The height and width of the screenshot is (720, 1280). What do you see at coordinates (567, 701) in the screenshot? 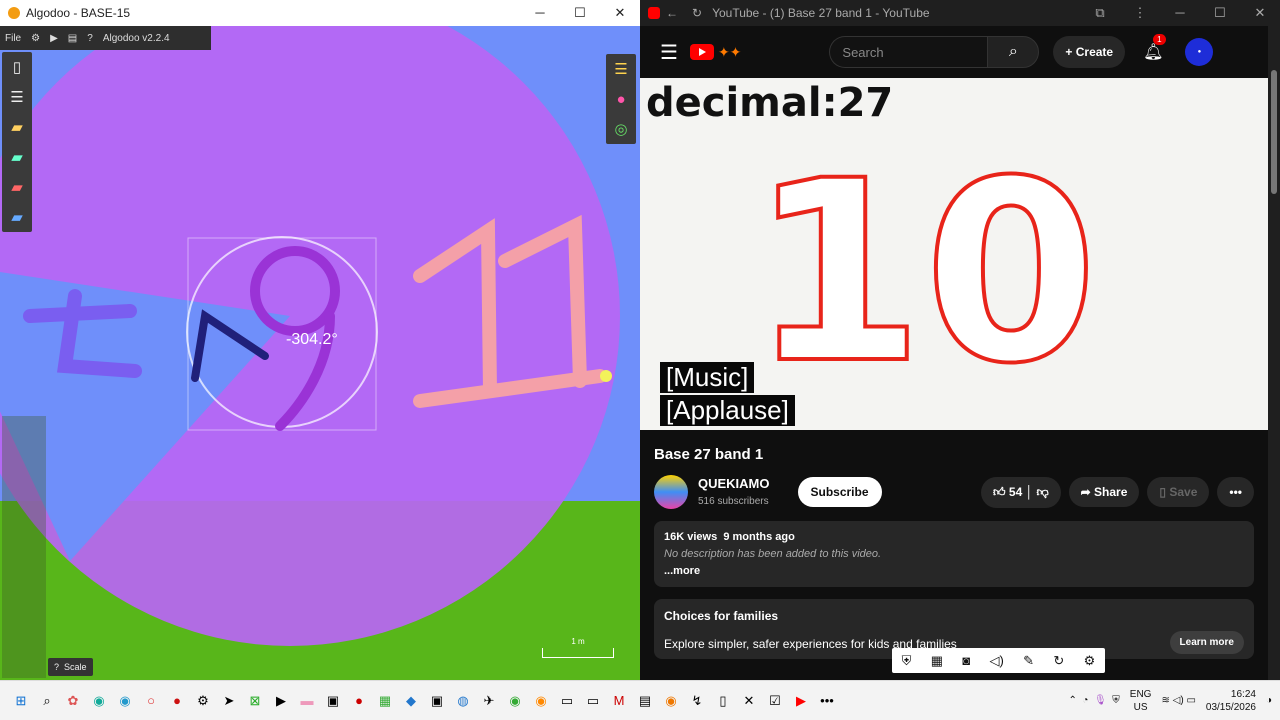
I see `app-icon-4: ▭` at bounding box center [567, 701].